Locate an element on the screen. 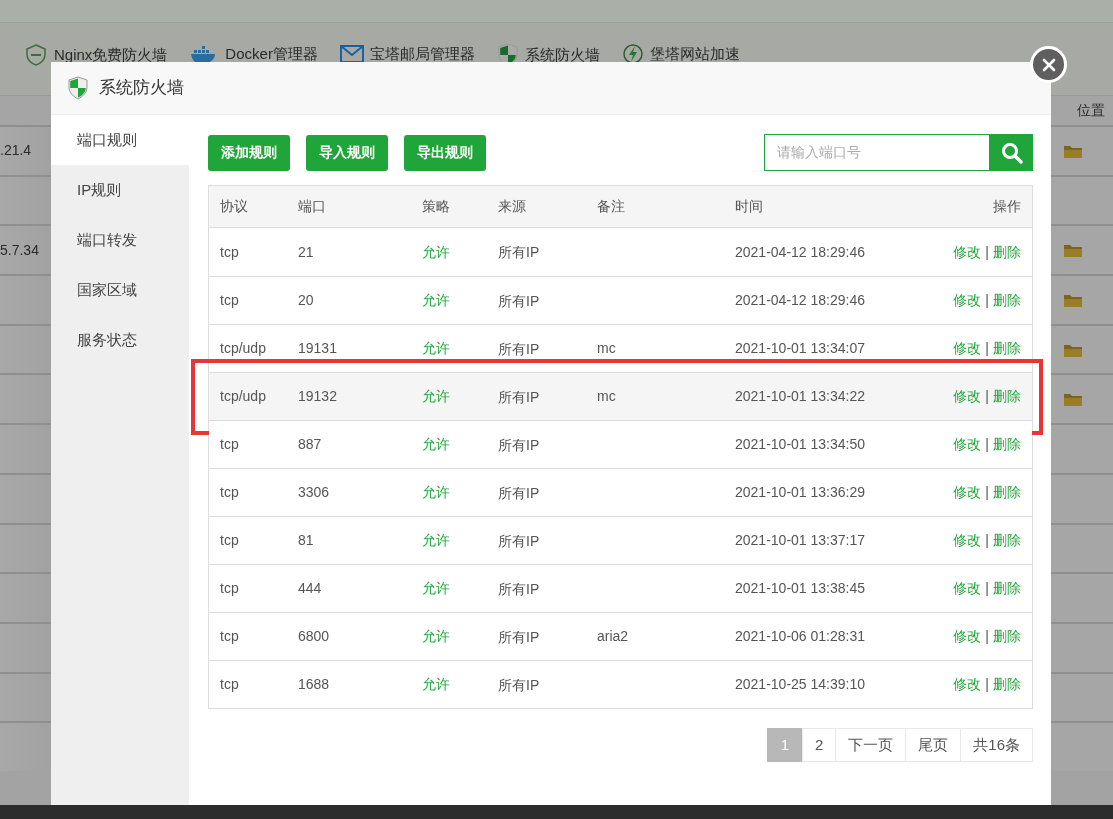 The height and width of the screenshot is (819, 1113). search-button is located at coordinates (1011, 152).